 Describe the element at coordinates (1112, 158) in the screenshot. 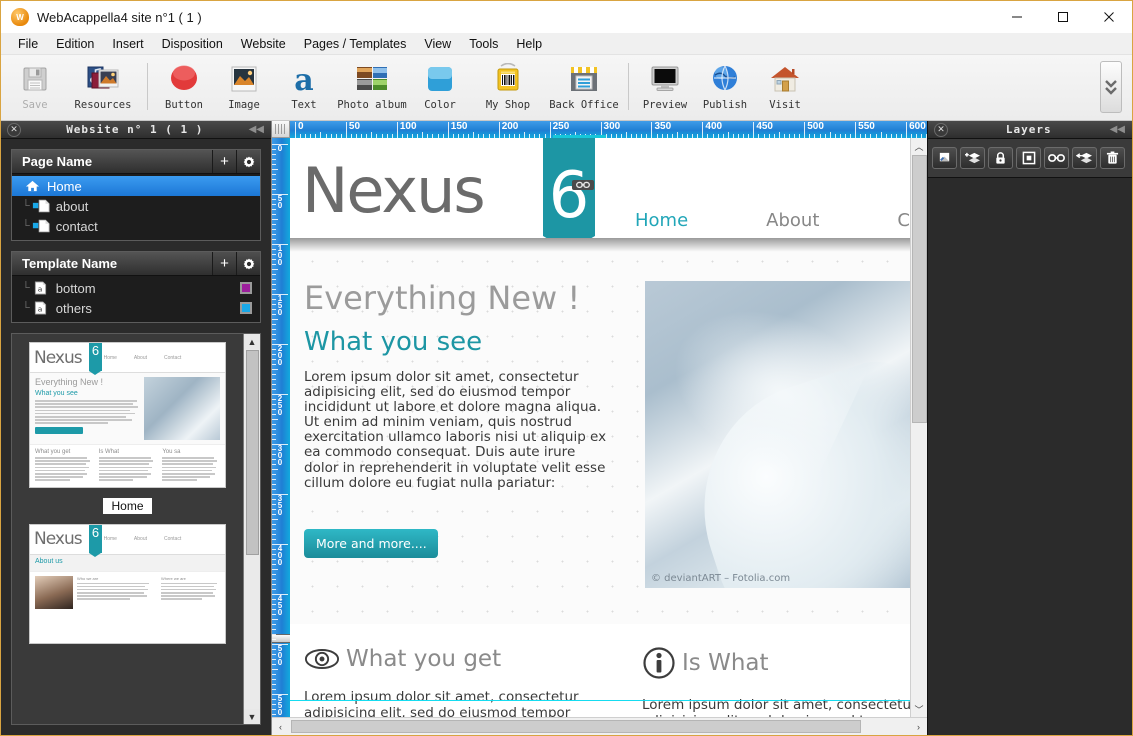

I see `delete-layer-icon` at that location.